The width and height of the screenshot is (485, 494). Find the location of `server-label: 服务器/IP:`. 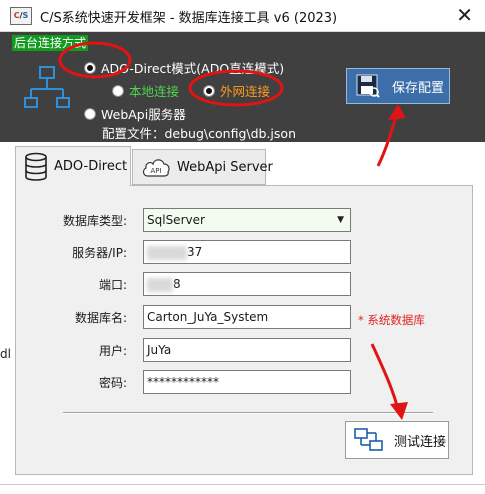

server-label: 服务器/IP: is located at coordinates (99, 253).